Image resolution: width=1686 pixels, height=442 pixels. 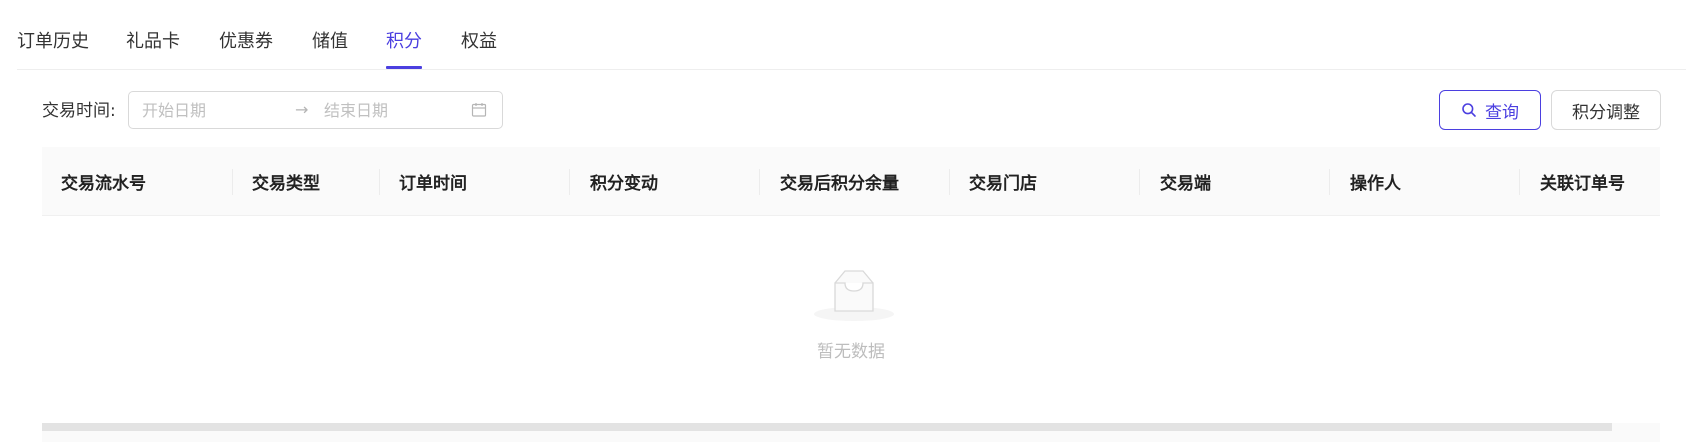 I want to click on start-date-input, so click(x=212, y=110).